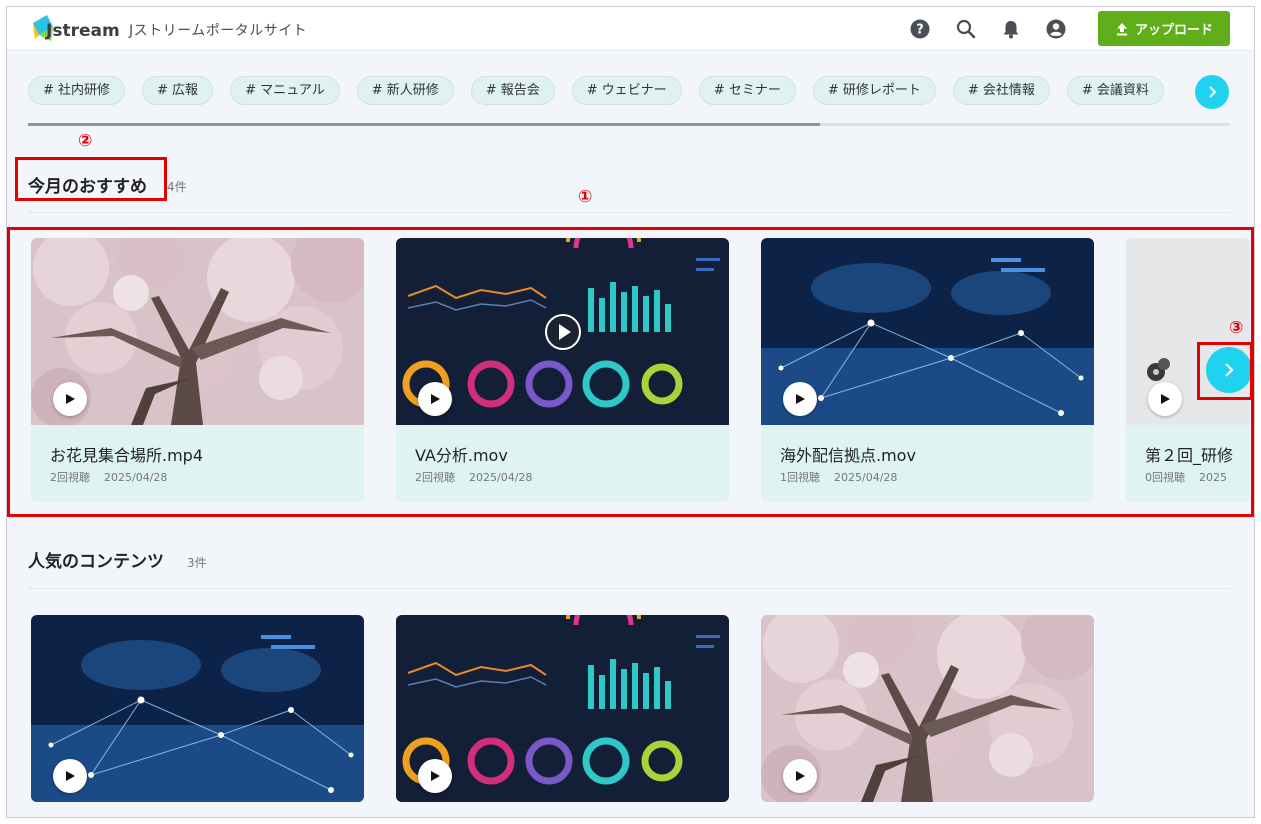 The width and height of the screenshot is (1261, 824). Describe the element at coordinates (197, 563) in the screenshot. I see `popular-count: 3件` at that location.